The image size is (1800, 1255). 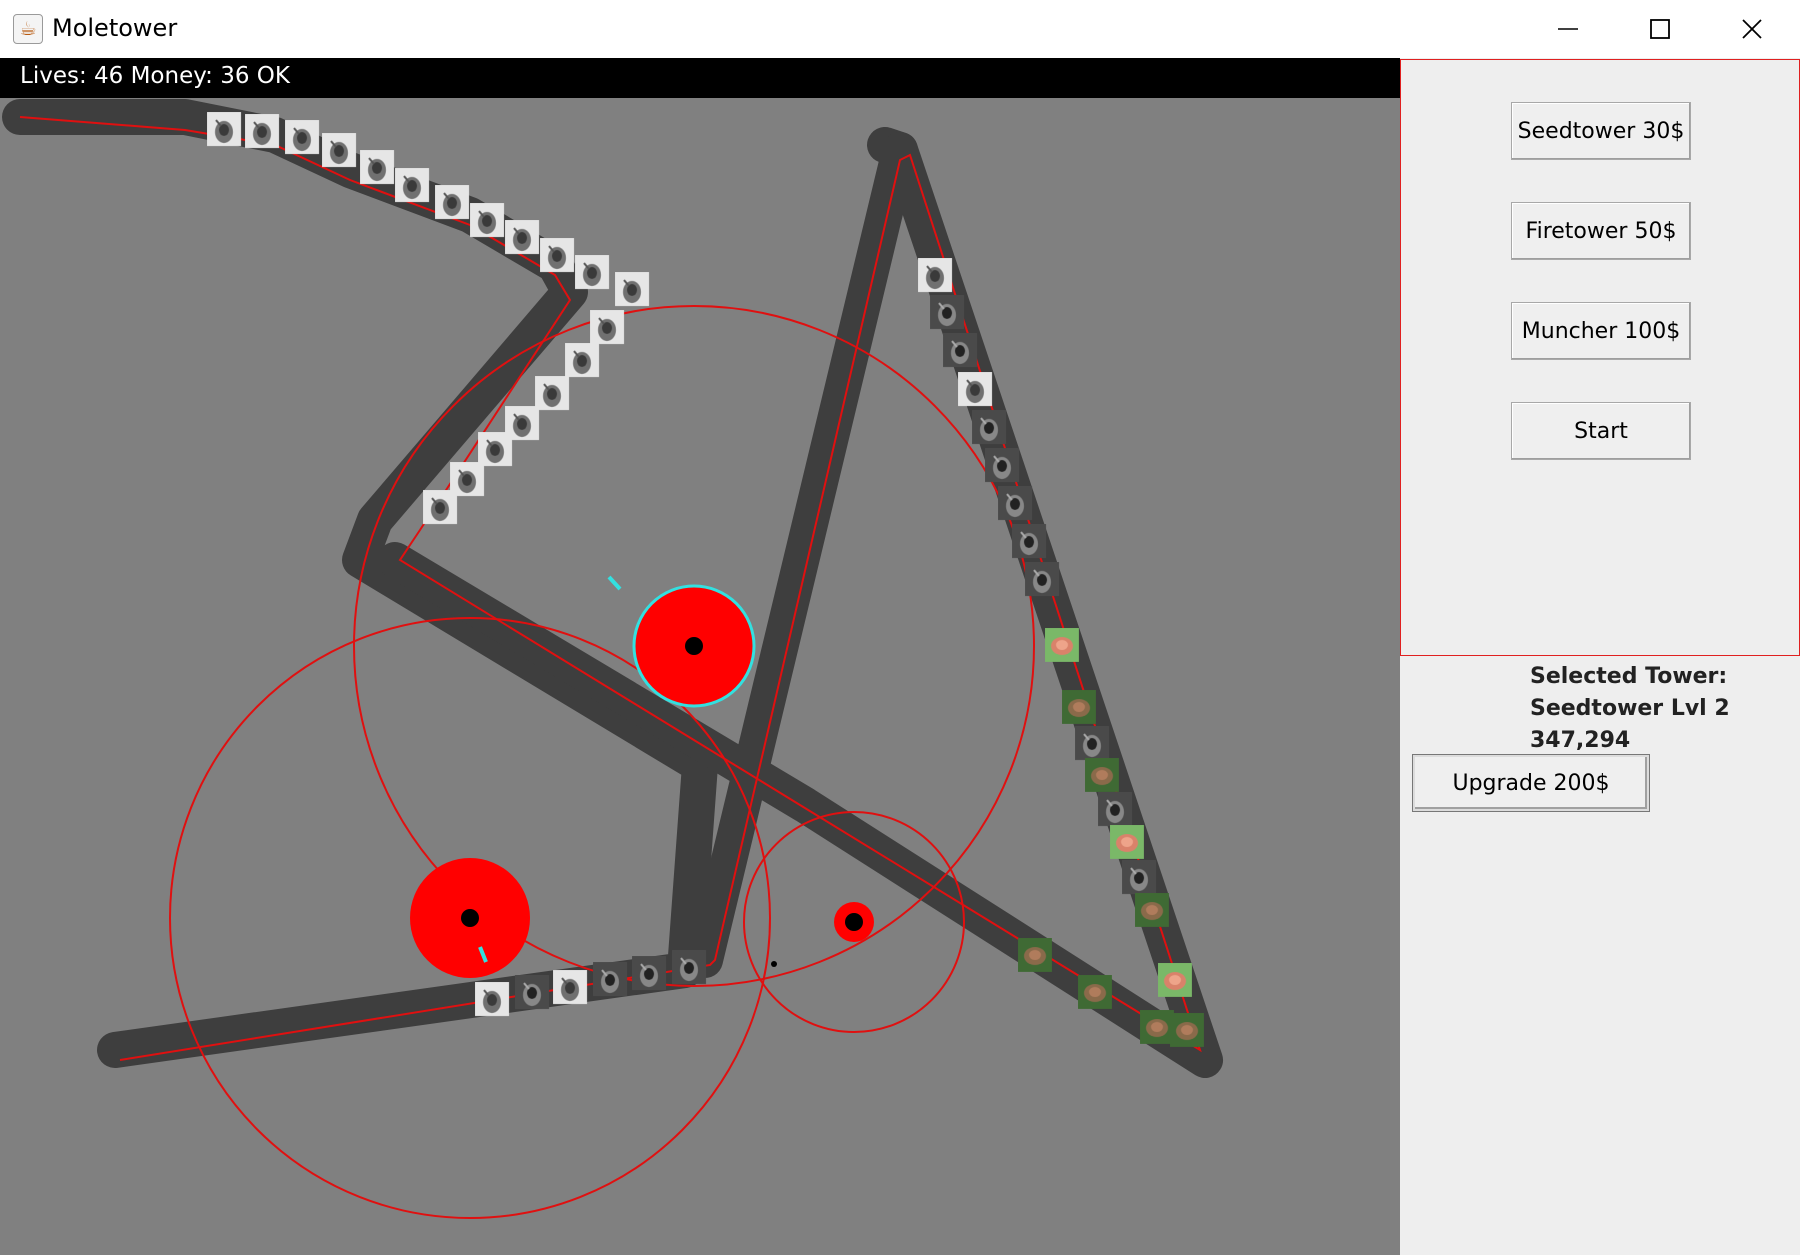 I want to click on maximize-icon, so click(x=1660, y=29).